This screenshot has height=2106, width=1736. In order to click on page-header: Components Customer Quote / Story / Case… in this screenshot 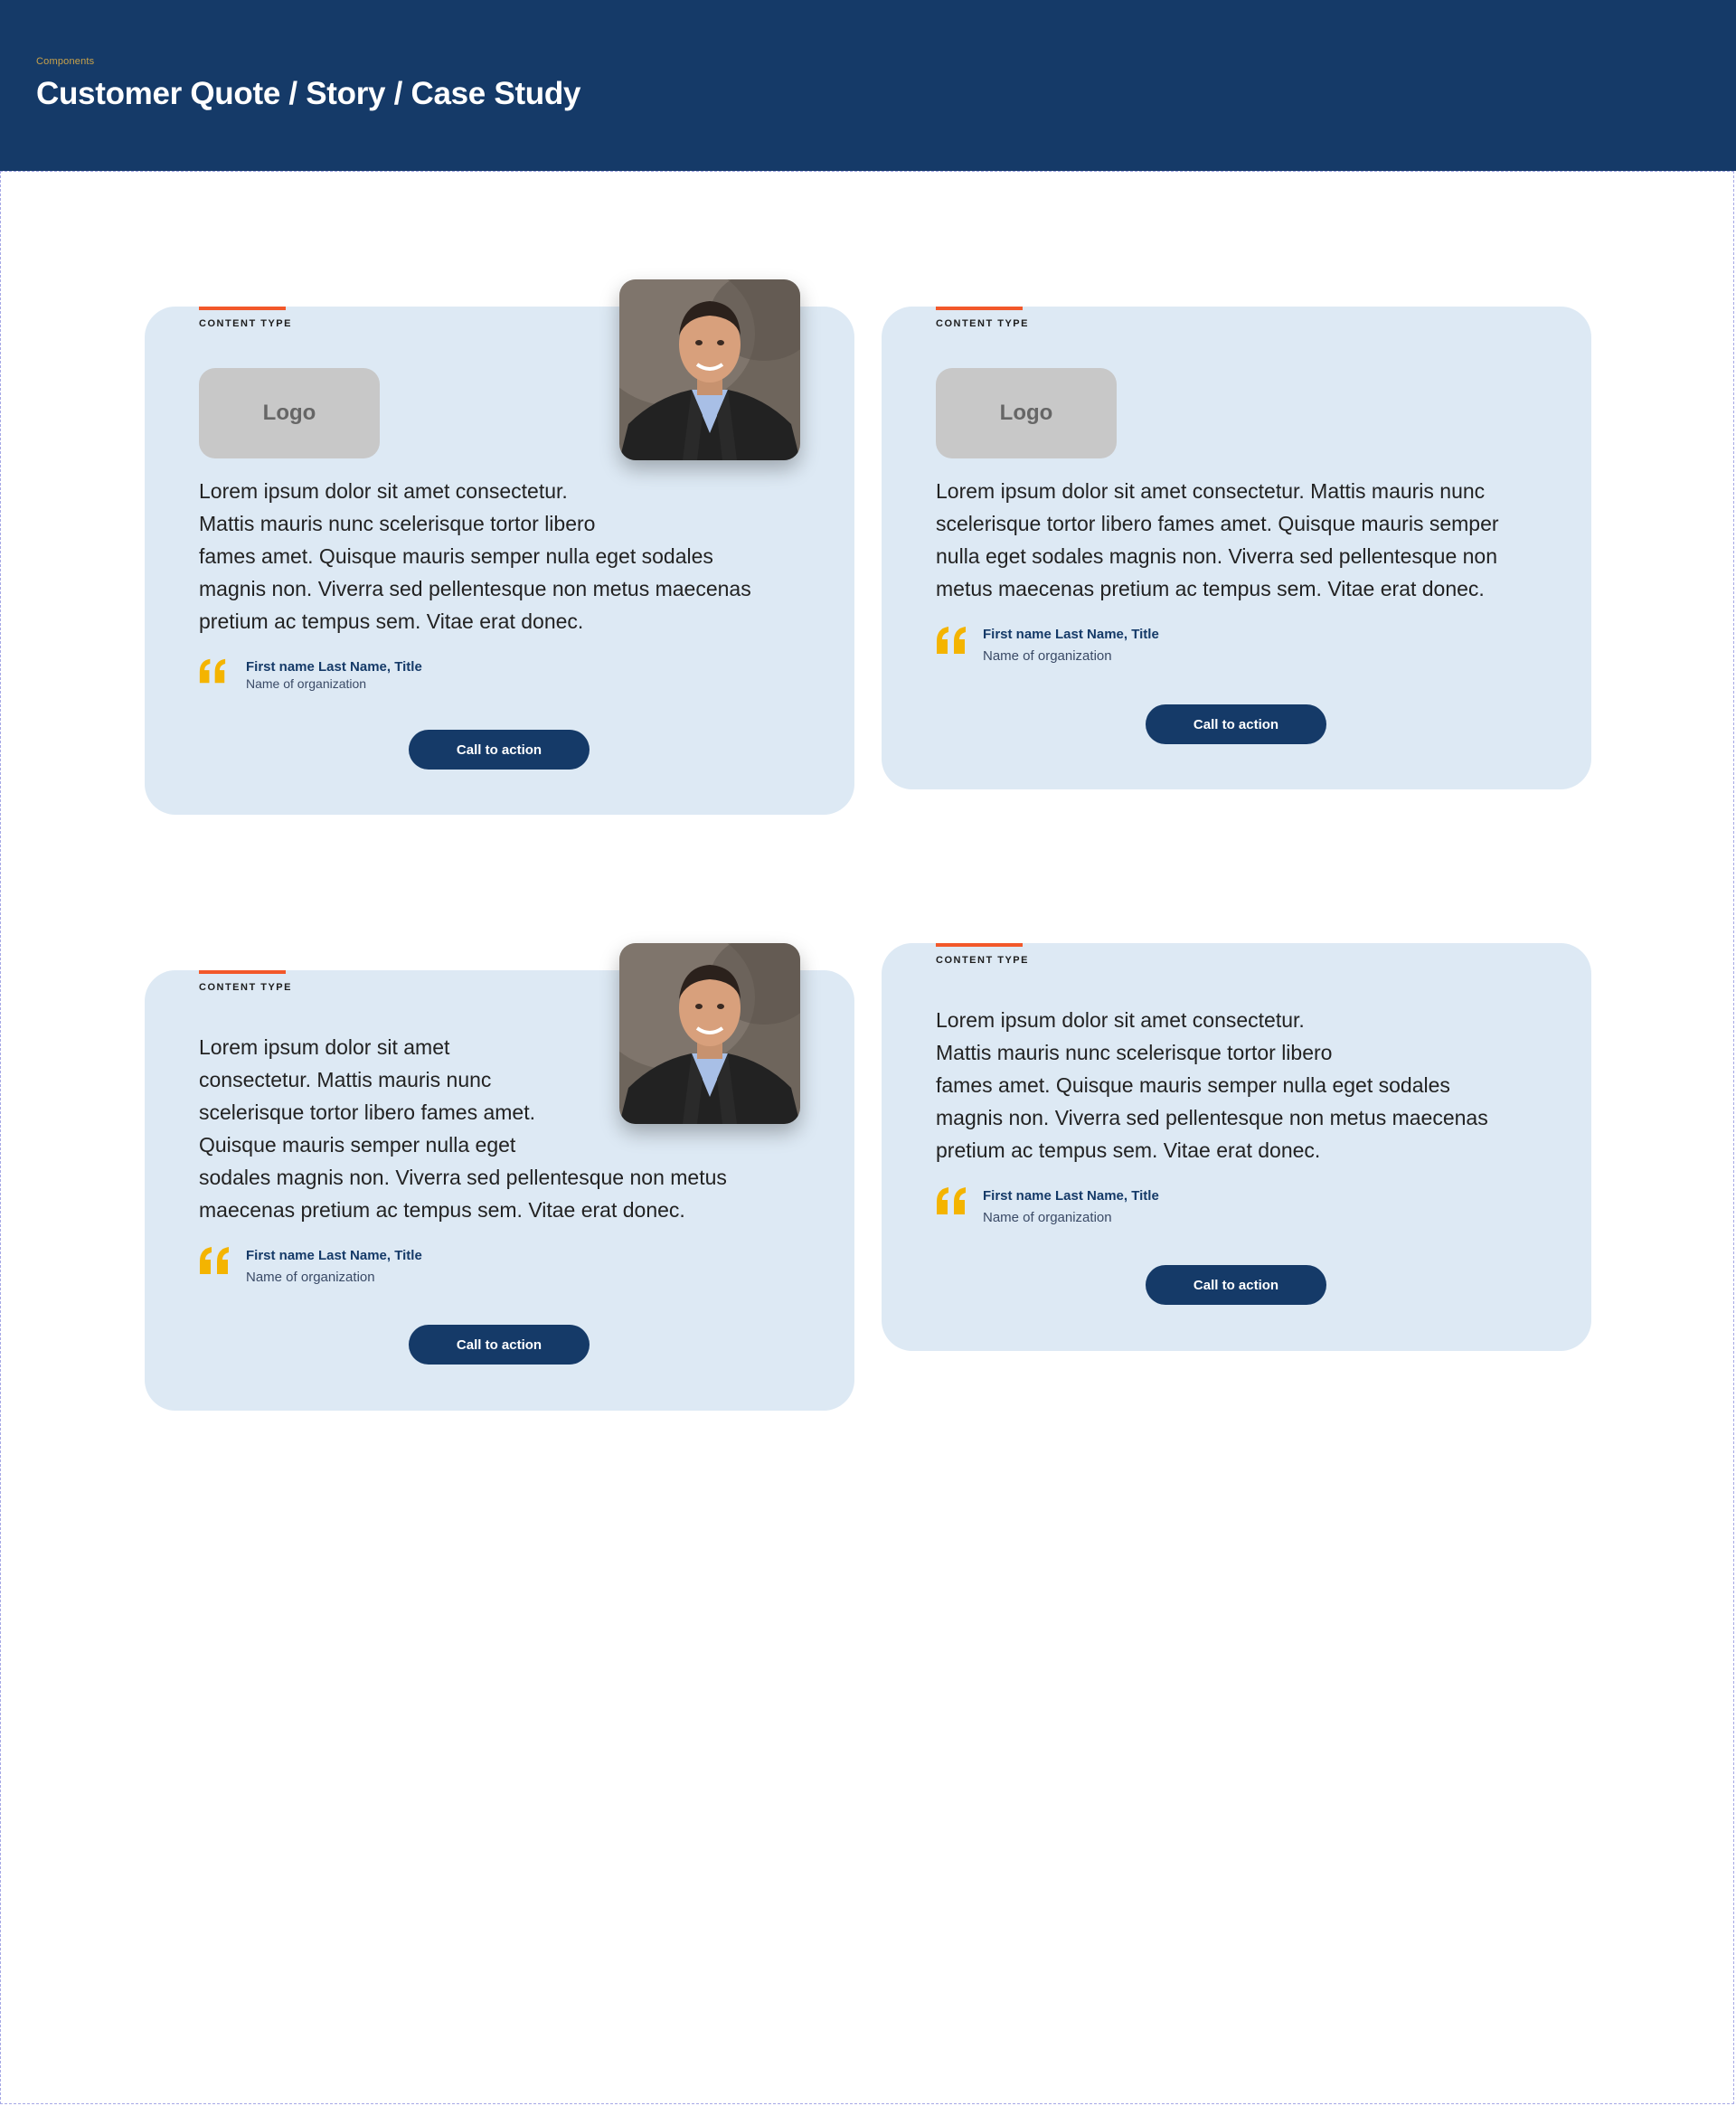, I will do `click(868, 85)`.